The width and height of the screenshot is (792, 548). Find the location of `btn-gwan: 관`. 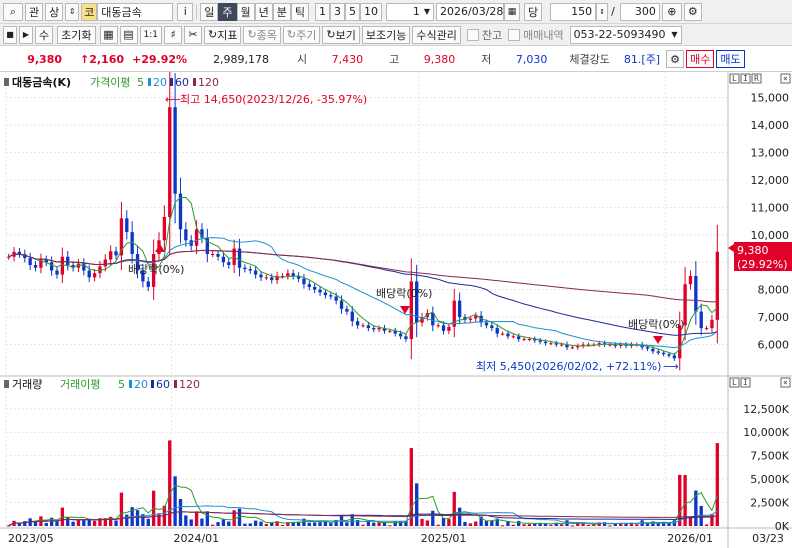

btn-gwan: 관 is located at coordinates (34, 11).